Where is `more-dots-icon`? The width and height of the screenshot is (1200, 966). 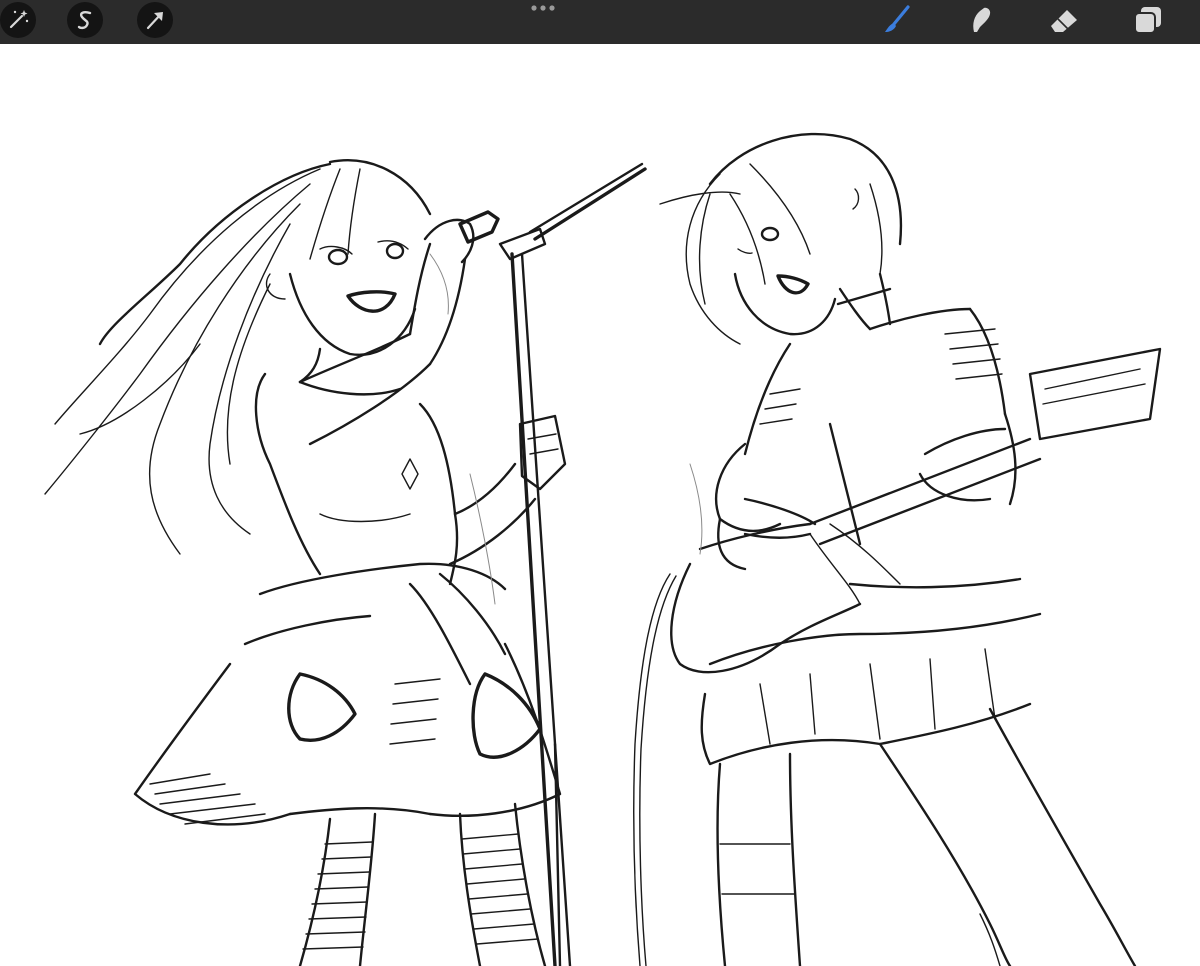 more-dots-icon is located at coordinates (543, 8).